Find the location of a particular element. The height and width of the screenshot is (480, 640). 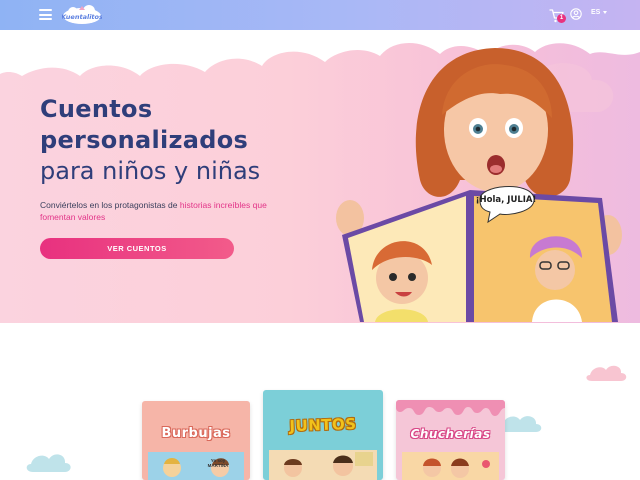

book-title: Chucherías is located at coordinates (450, 434).